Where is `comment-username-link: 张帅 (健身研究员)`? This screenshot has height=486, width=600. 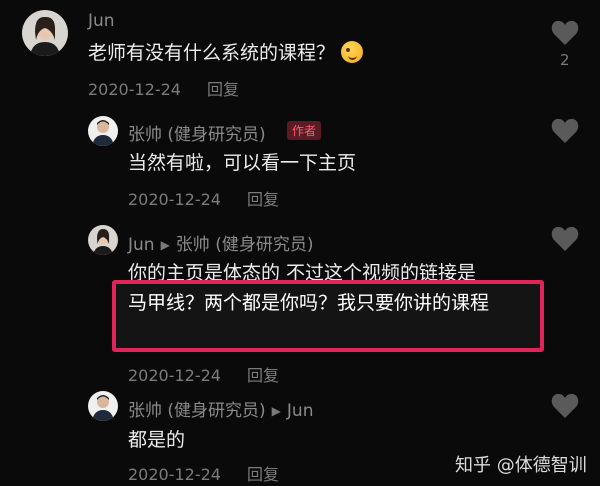
comment-username-link: 张帅 (健身研究员) is located at coordinates (197, 411).